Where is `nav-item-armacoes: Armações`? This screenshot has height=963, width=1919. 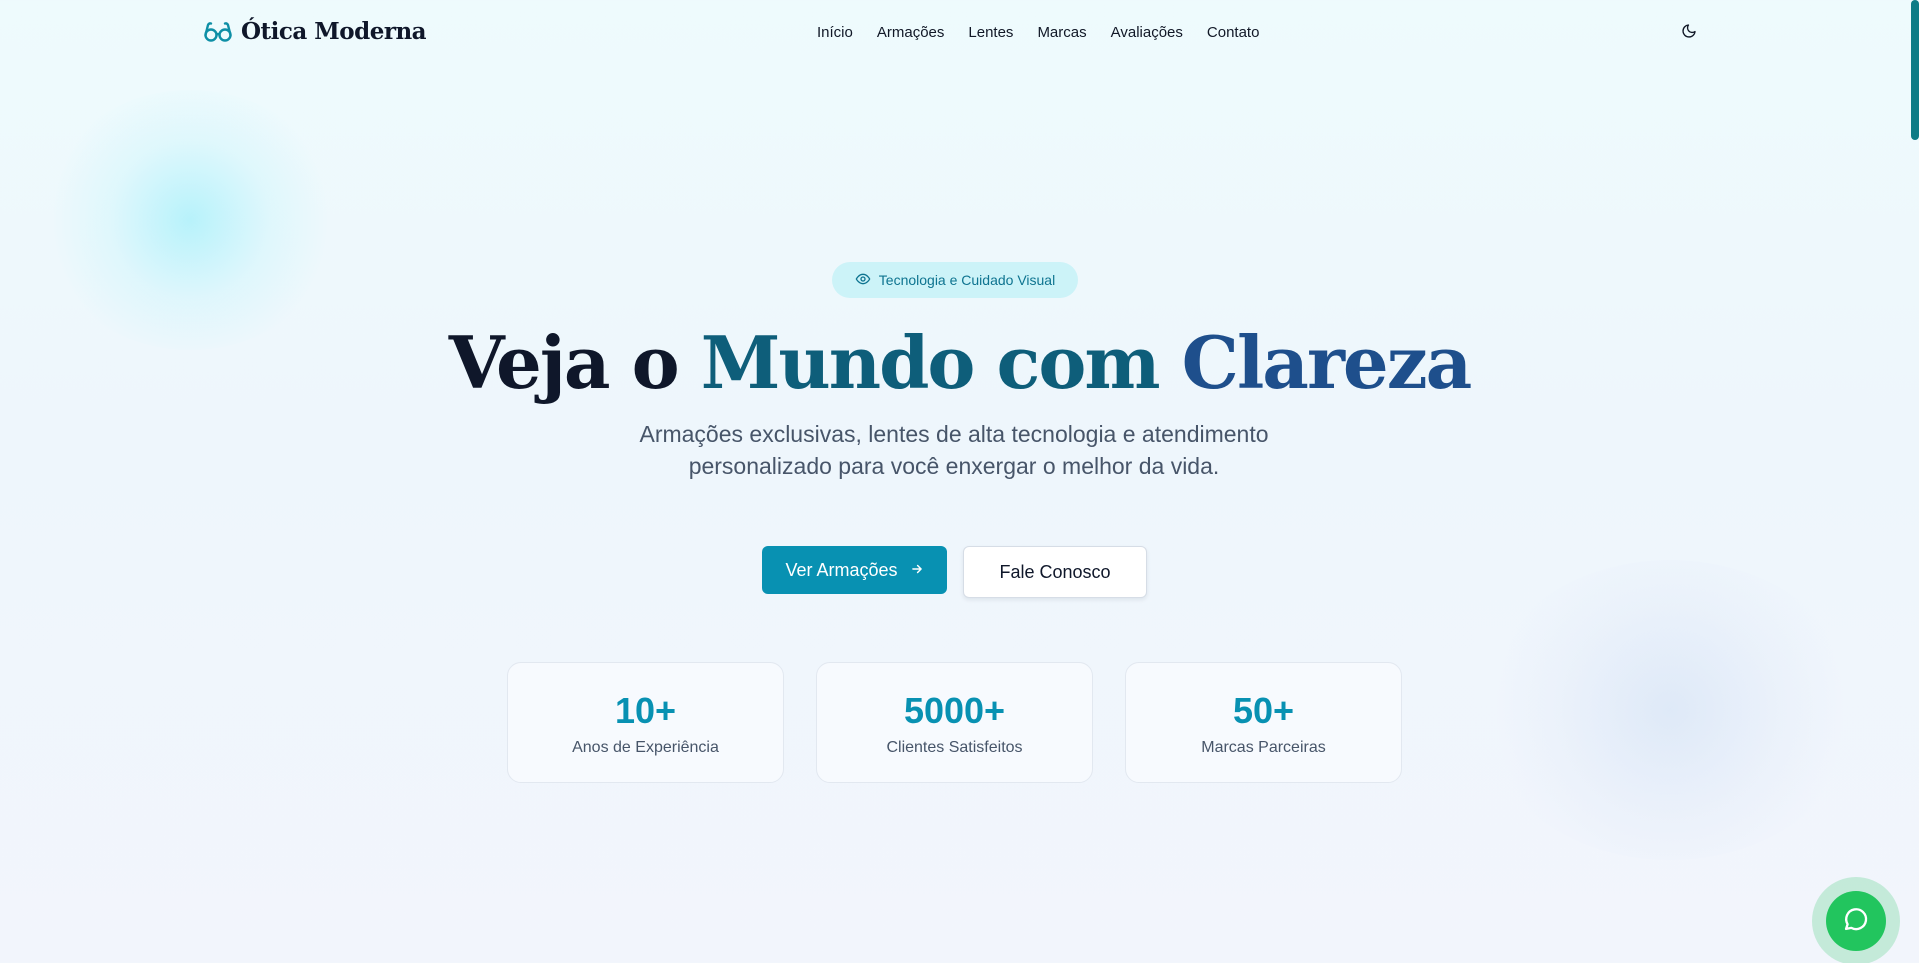 nav-item-armacoes: Armações is located at coordinates (911, 32).